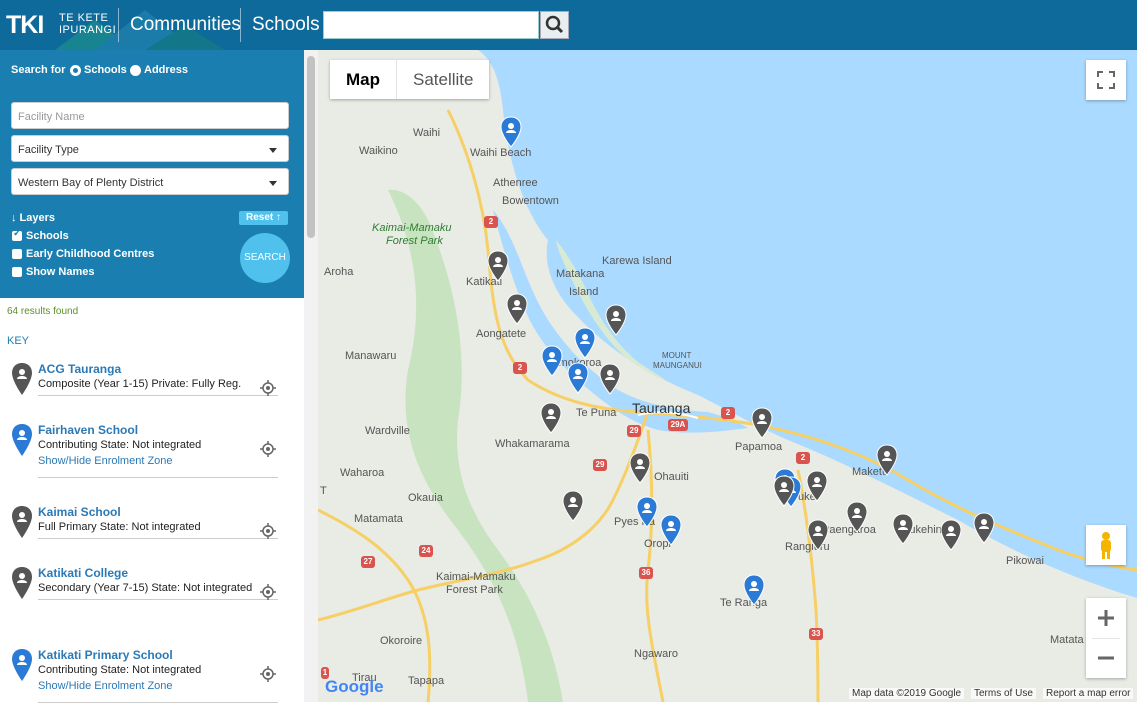 The height and width of the screenshot is (703, 1137). What do you see at coordinates (87, 24) in the screenshot?
I see `logo-subtitle: TE KETE IPURANGI` at bounding box center [87, 24].